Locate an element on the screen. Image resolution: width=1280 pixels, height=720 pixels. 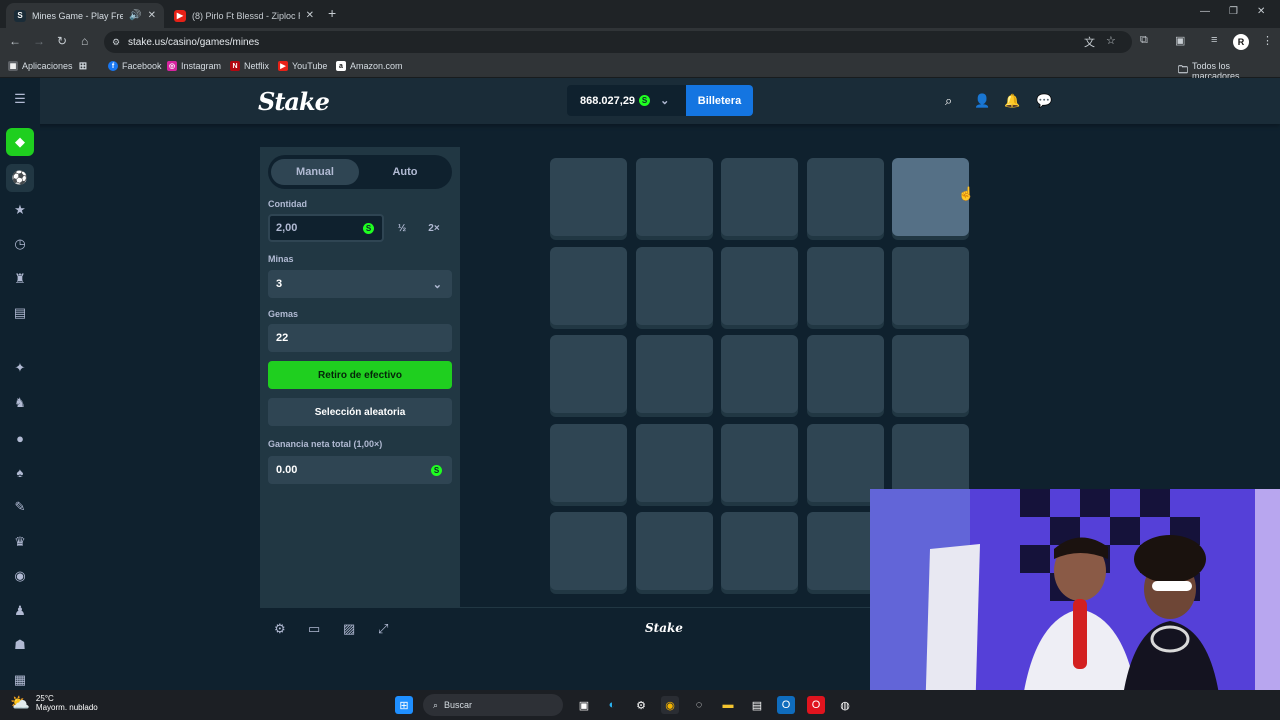
balance-selector: 868.027,29 S ⌄ is located at coordinates (626, 100).